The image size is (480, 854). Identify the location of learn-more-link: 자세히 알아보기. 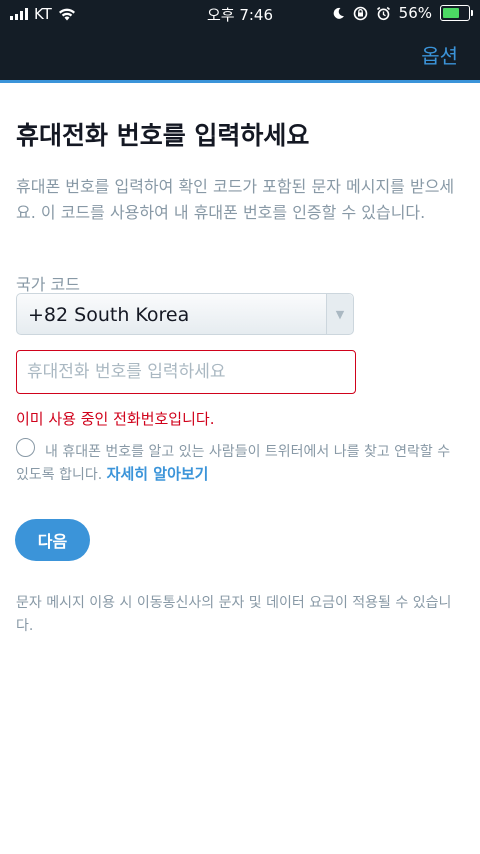
(158, 474).